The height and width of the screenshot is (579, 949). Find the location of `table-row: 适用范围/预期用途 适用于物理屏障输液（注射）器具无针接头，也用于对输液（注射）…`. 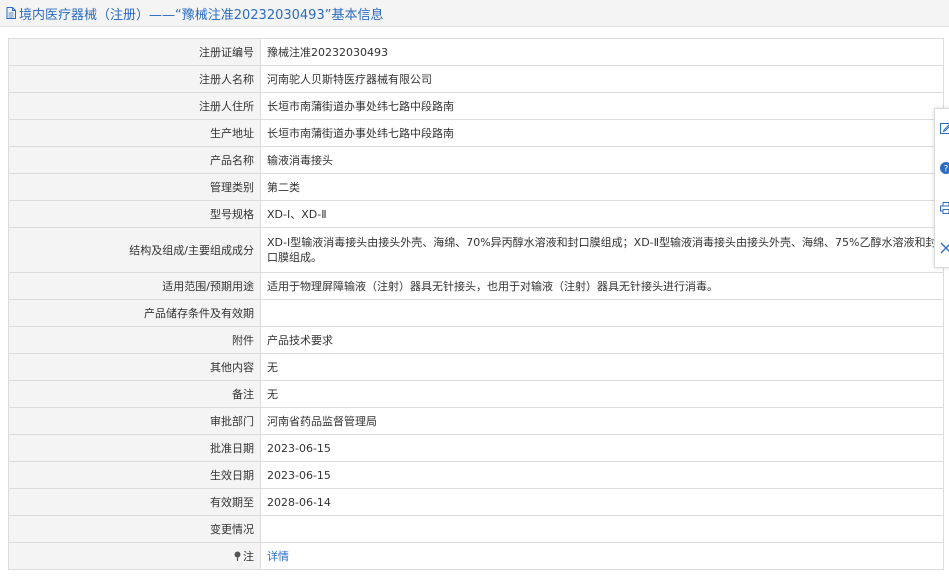

table-row: 适用范围/预期用途 适用于物理屏障输液（注射）器具无针接头，也用于对输液（注射）… is located at coordinates (476, 286).